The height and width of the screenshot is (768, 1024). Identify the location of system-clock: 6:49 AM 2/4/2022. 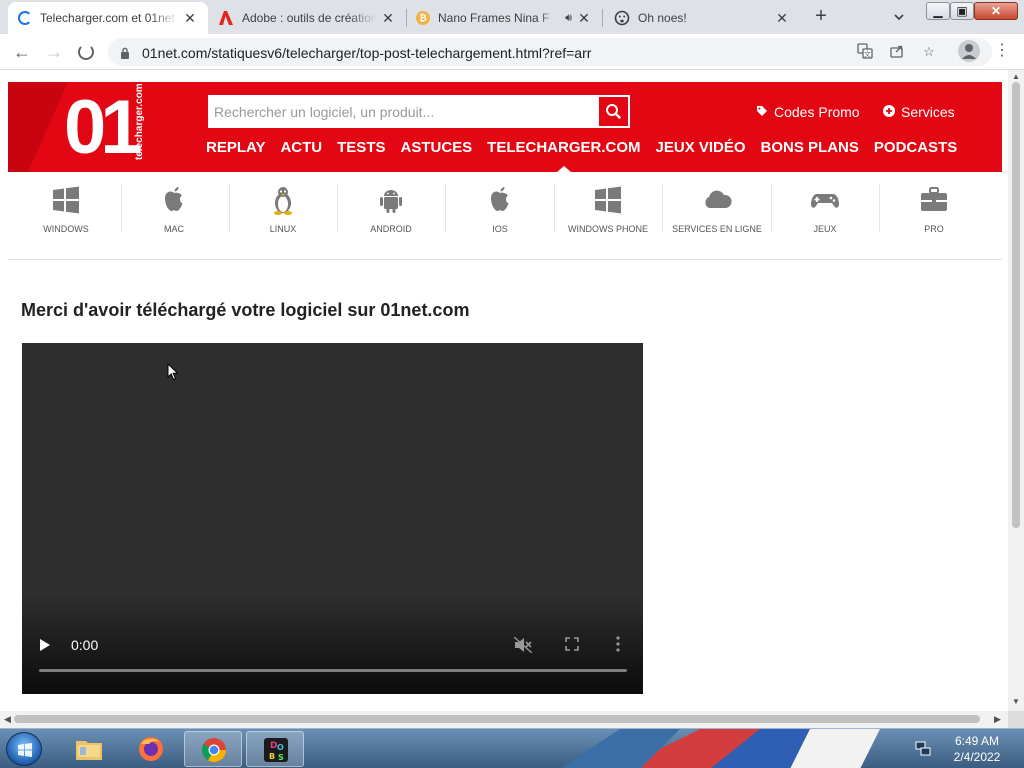
(977, 749).